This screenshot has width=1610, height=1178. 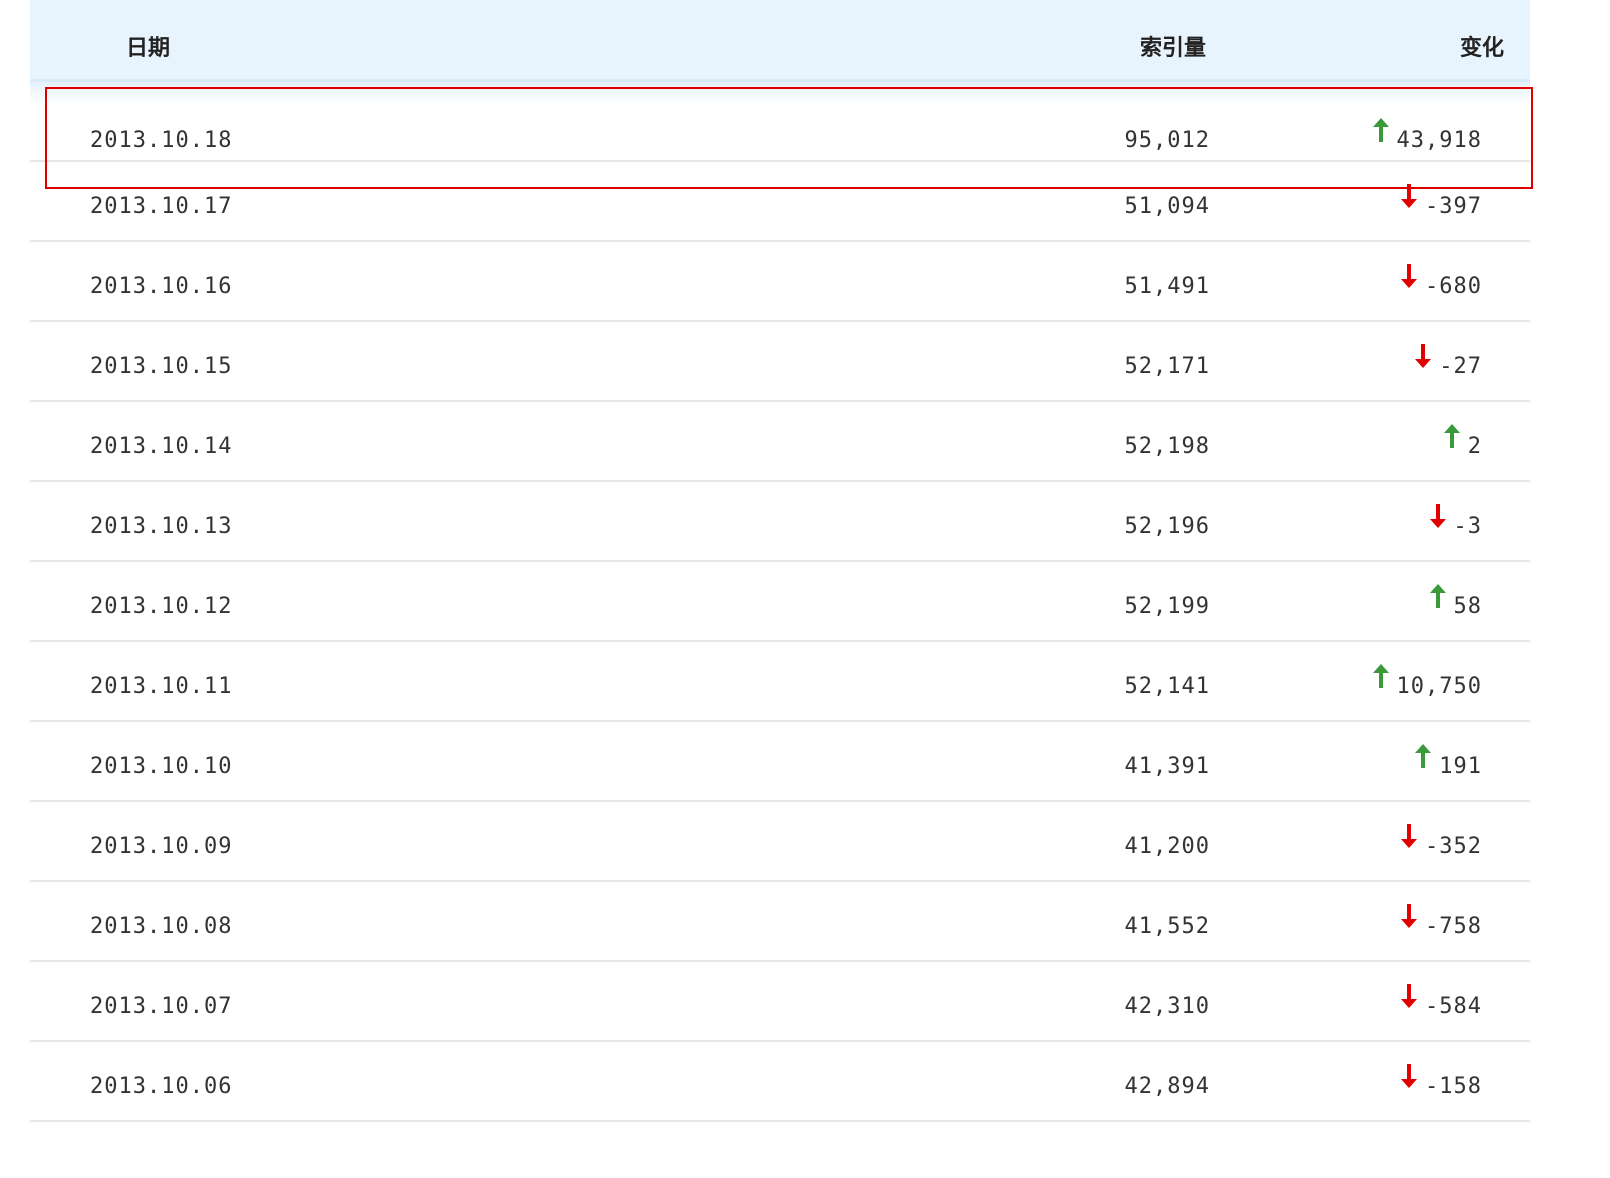 What do you see at coordinates (161, 366) in the screenshot?
I see `row-date: 2013.10.15` at bounding box center [161, 366].